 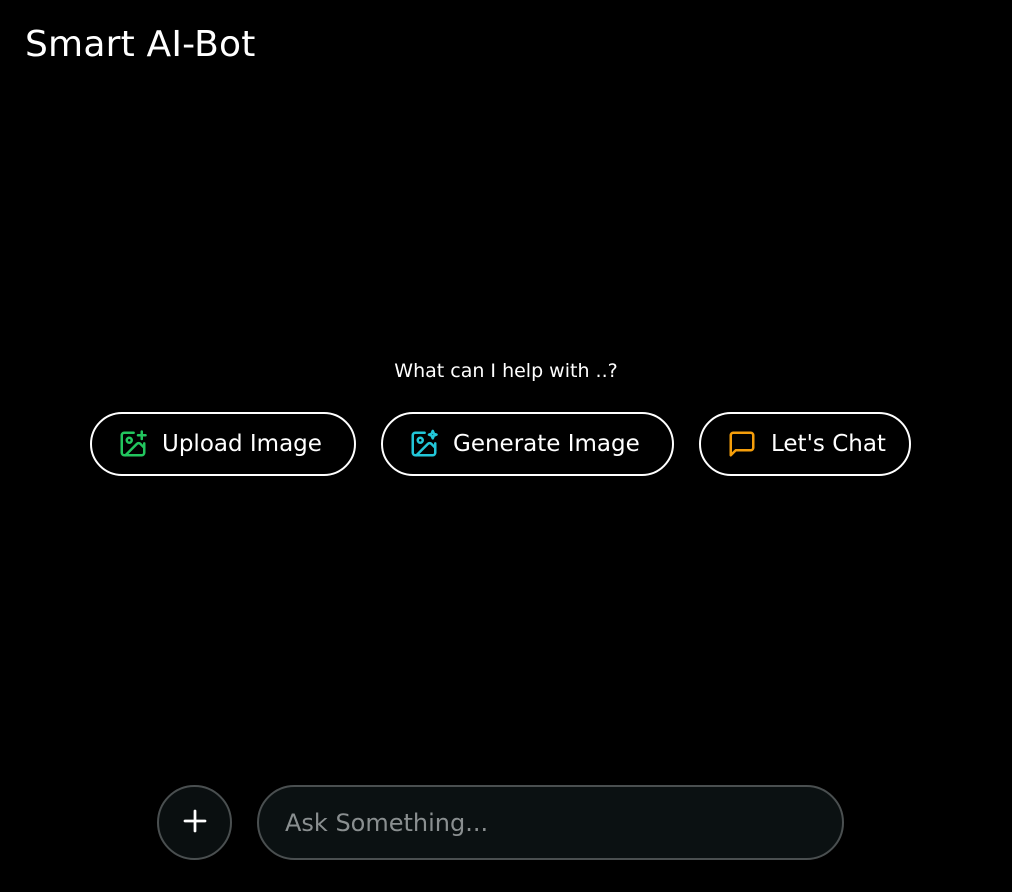 What do you see at coordinates (506, 371) in the screenshot?
I see `welcome-prompt: What can I help with ..?` at bounding box center [506, 371].